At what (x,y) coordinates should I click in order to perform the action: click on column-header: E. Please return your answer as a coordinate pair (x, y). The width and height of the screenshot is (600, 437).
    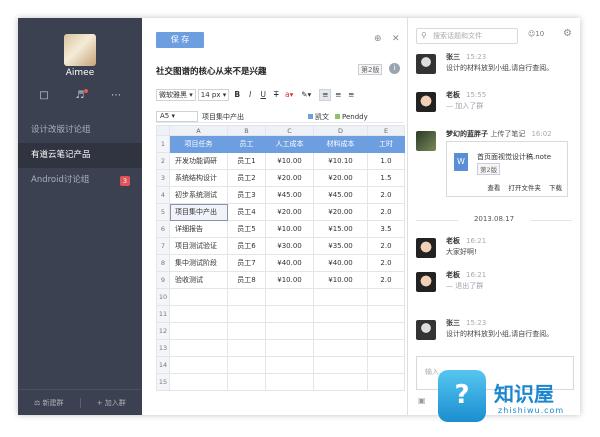
    Looking at the image, I should click on (386, 130).